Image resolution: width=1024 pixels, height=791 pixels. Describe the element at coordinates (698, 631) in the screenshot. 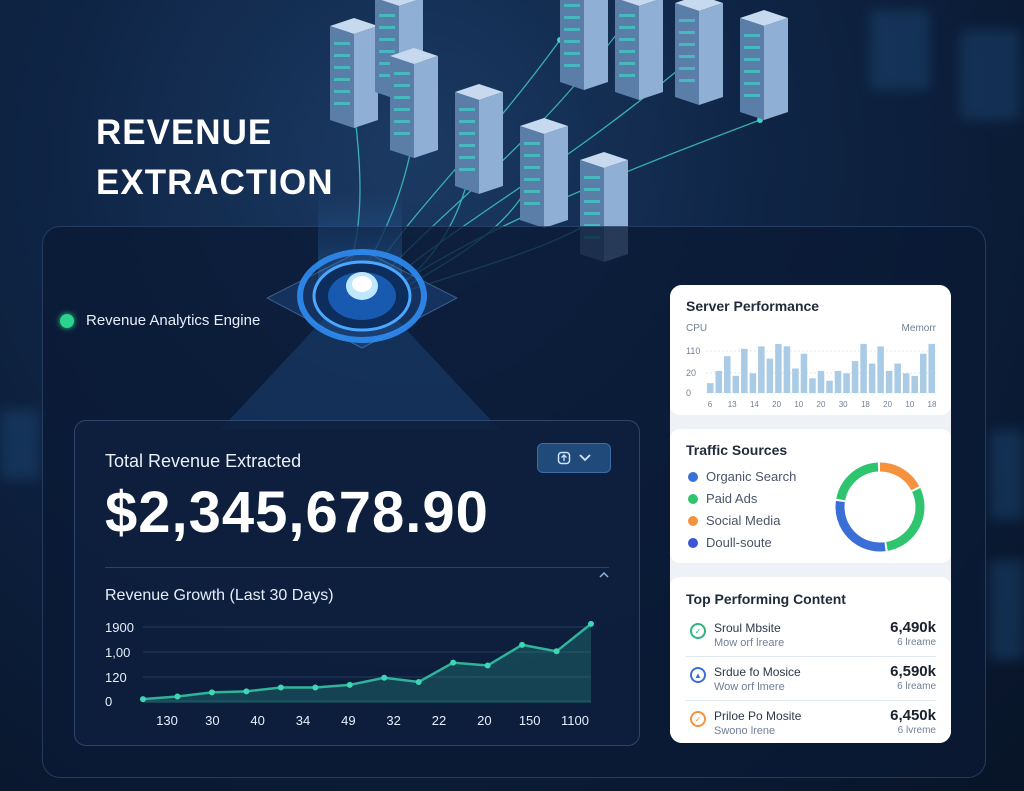

I see `check-icon: ✓` at that location.